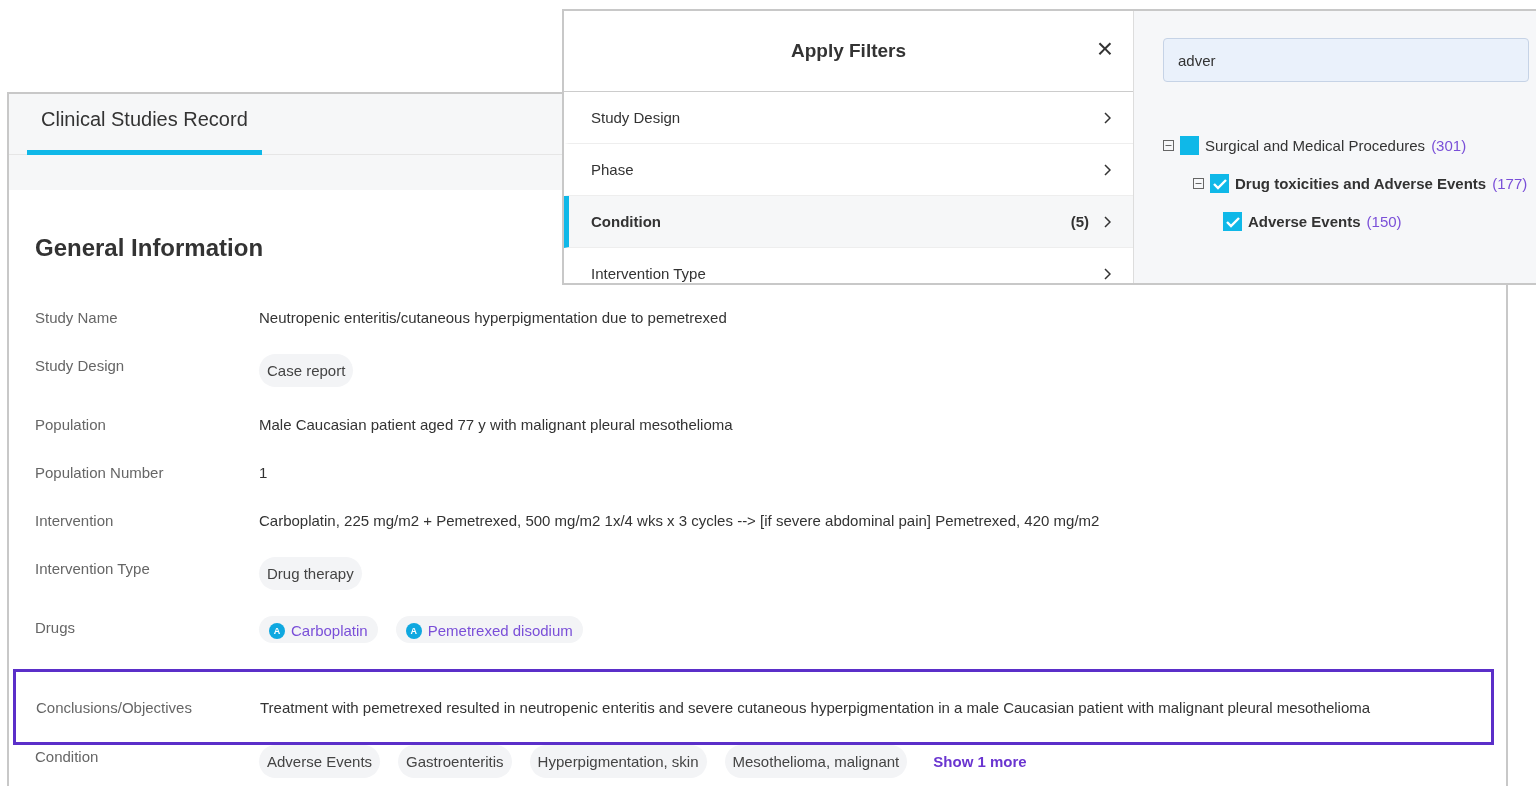  I want to click on tag-chip: Mesothelioma, malignant, so click(816, 761).